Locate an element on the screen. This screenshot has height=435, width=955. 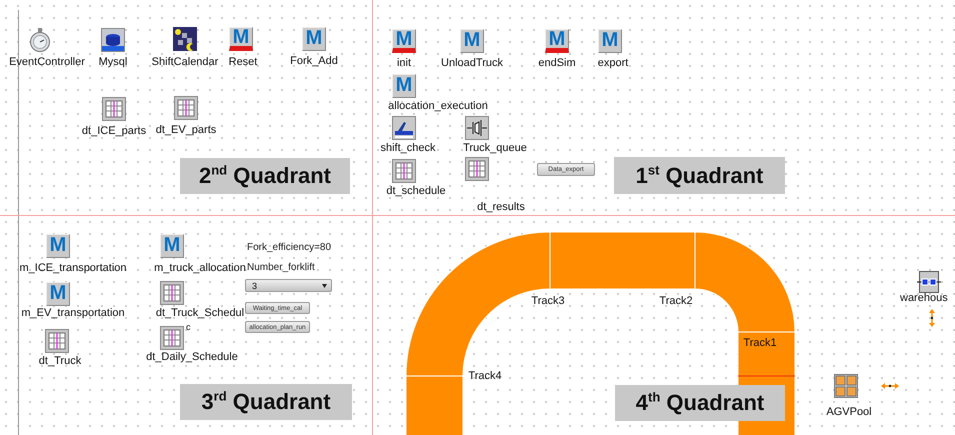
object-label: warehous is located at coordinates (924, 298).